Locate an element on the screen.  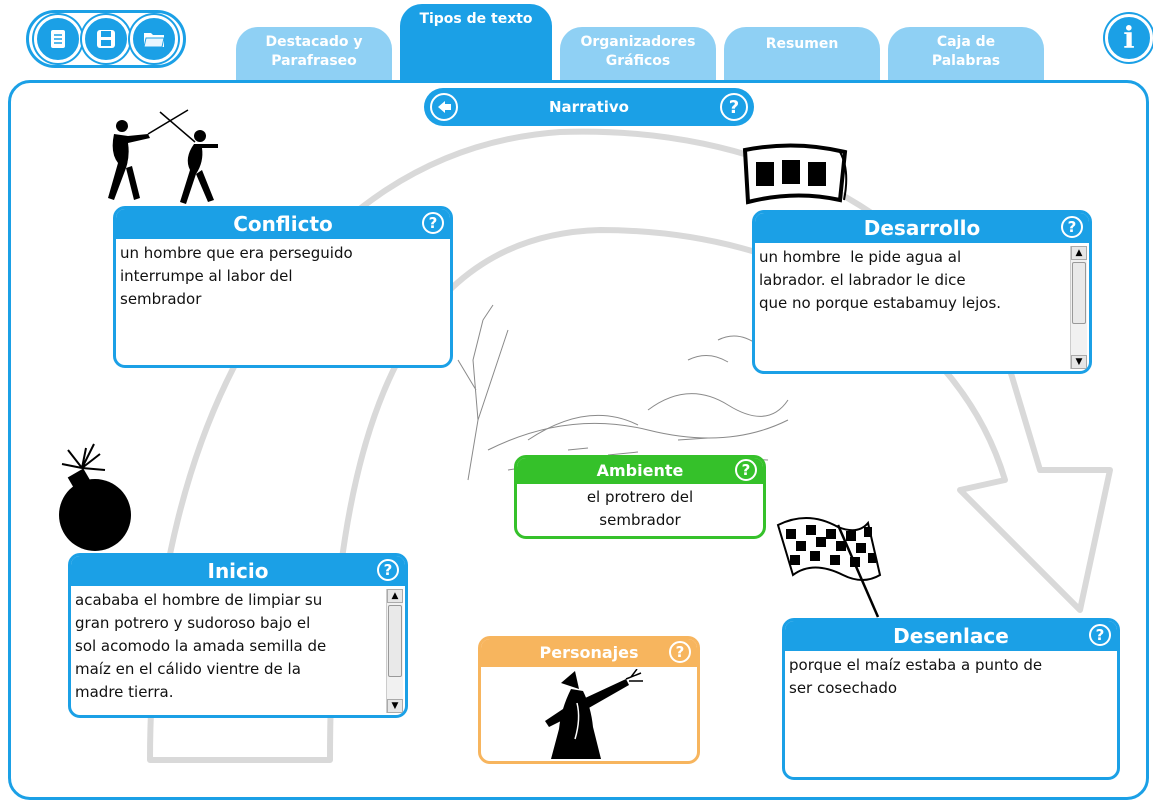
tab-destacado: Destacado y Parafraseo is located at coordinates (314, 56).